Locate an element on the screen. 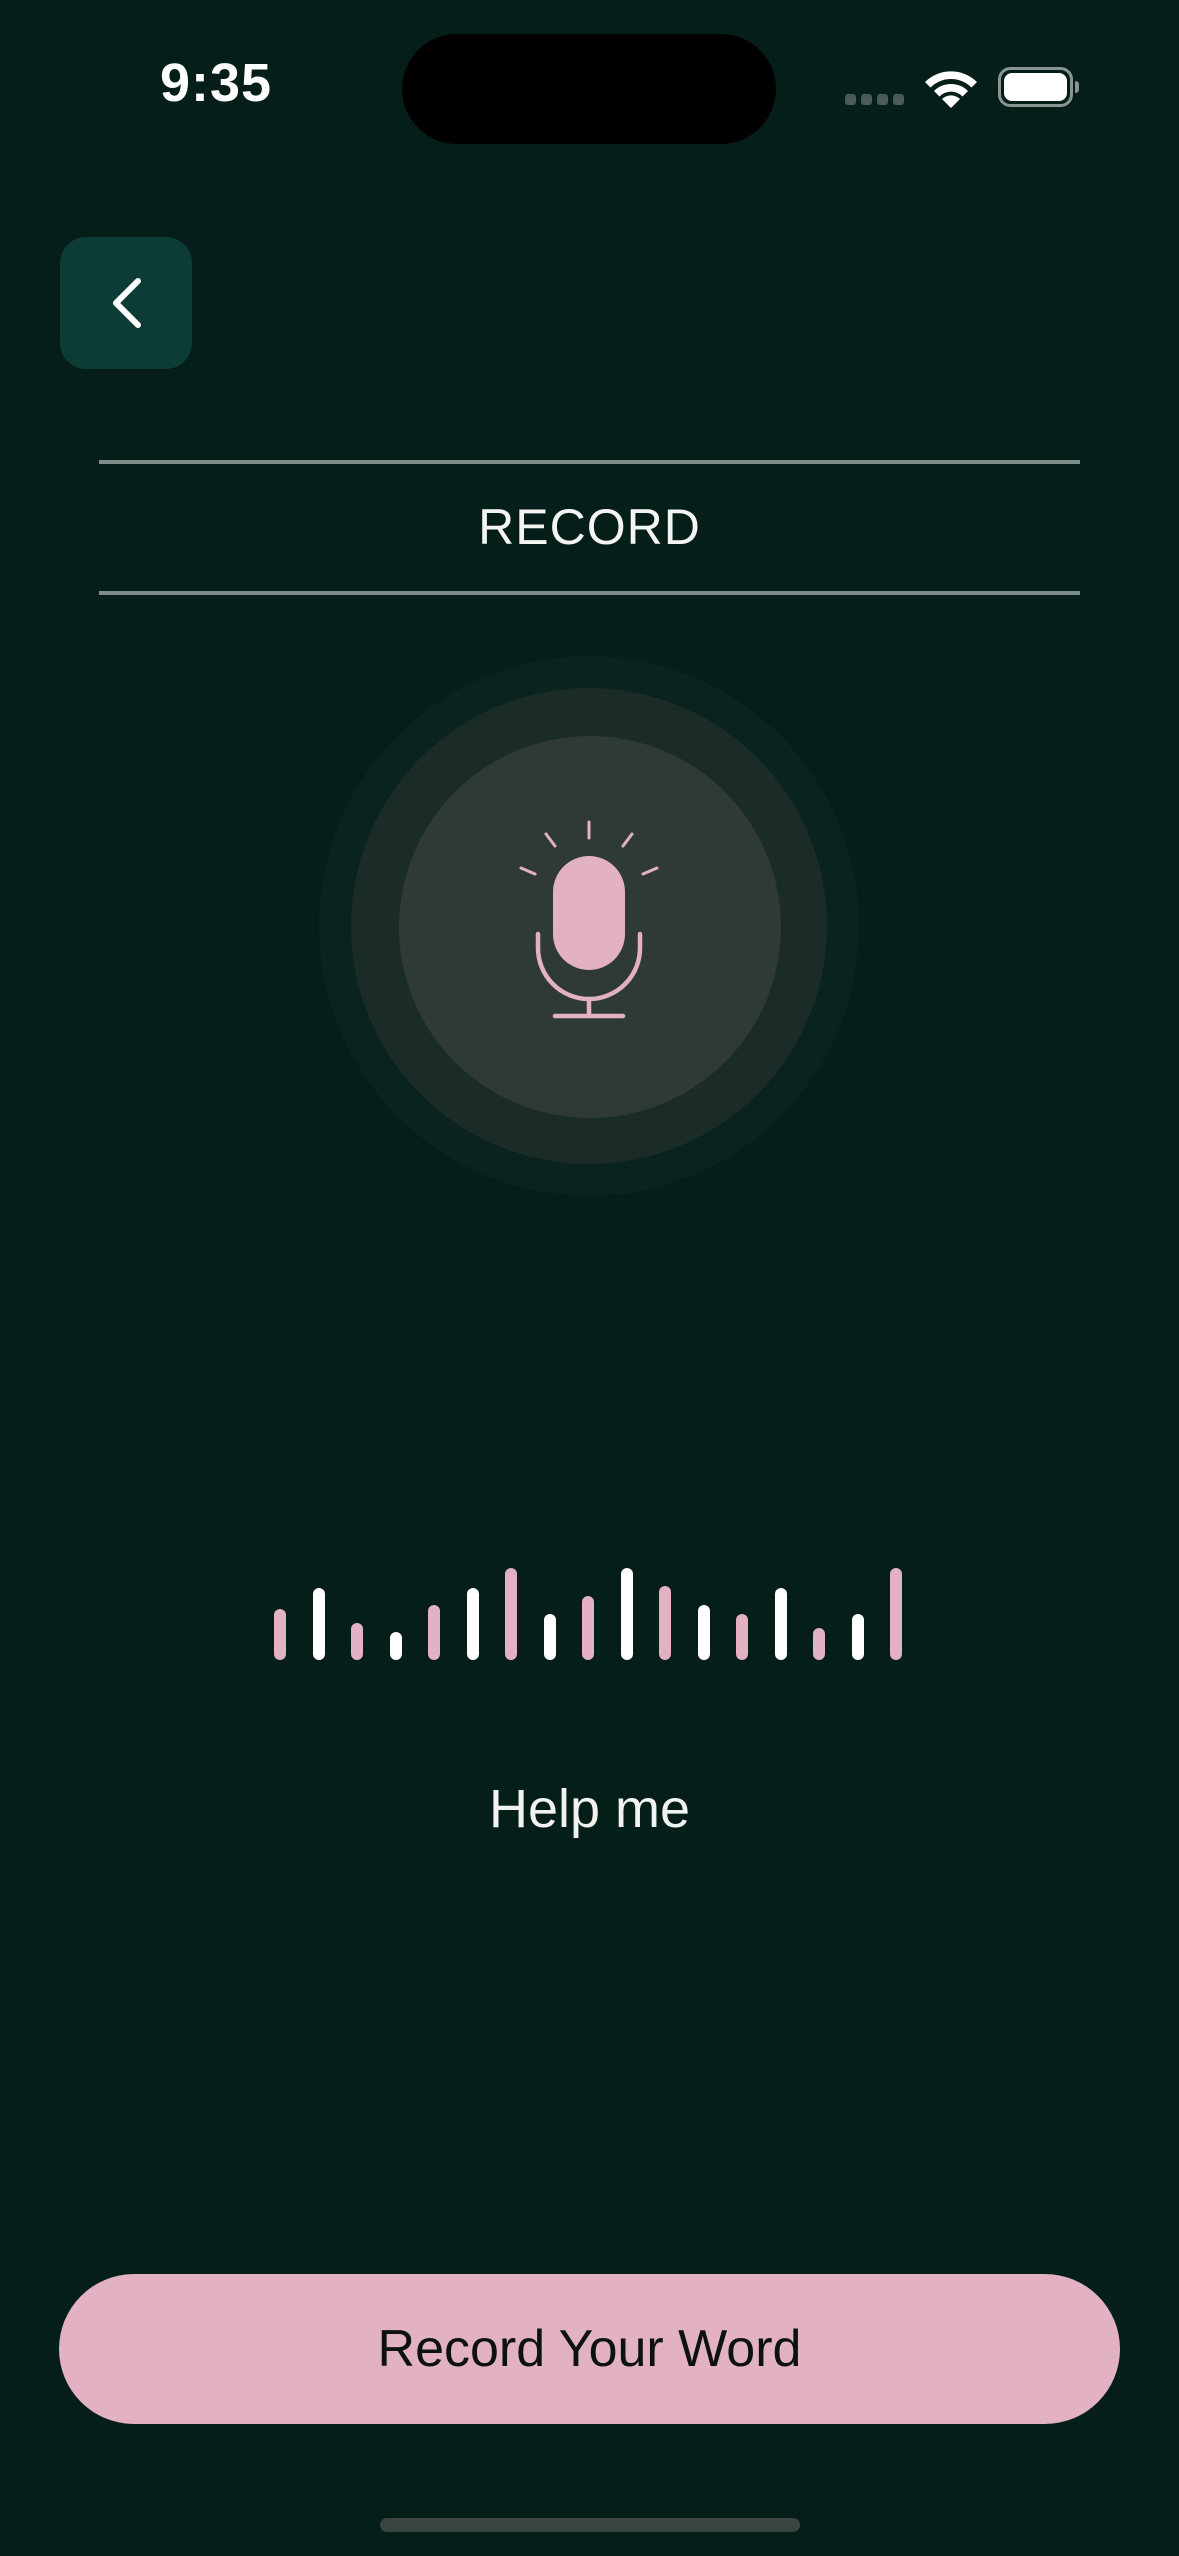 The image size is (1179, 2556). status-bar: 9:35 is located at coordinates (589, 90).